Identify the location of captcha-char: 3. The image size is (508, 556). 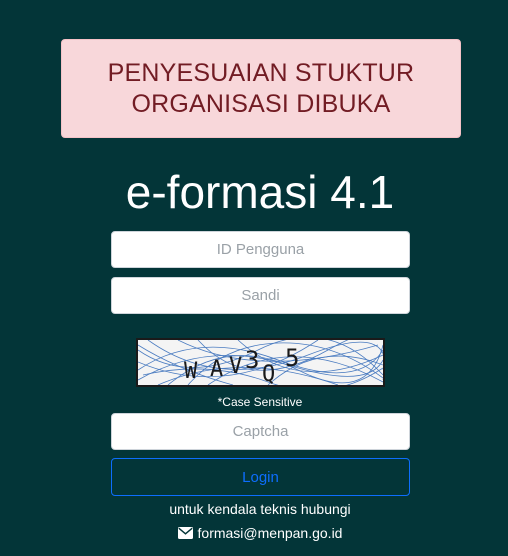
(252, 360).